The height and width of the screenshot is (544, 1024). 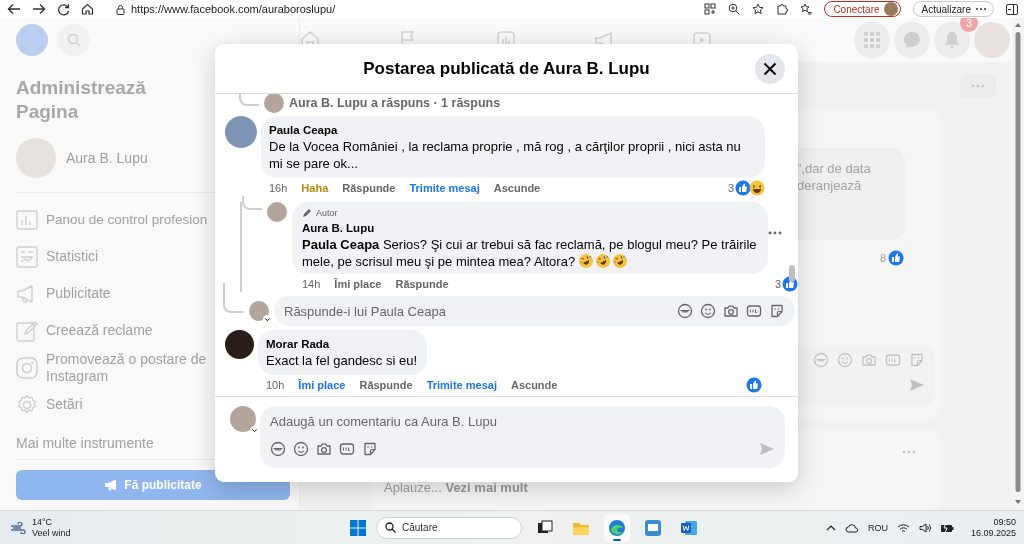 What do you see at coordinates (522, 437) in the screenshot?
I see `comment-field: Adaugă un comentariu ca Aura B. Lupu` at bounding box center [522, 437].